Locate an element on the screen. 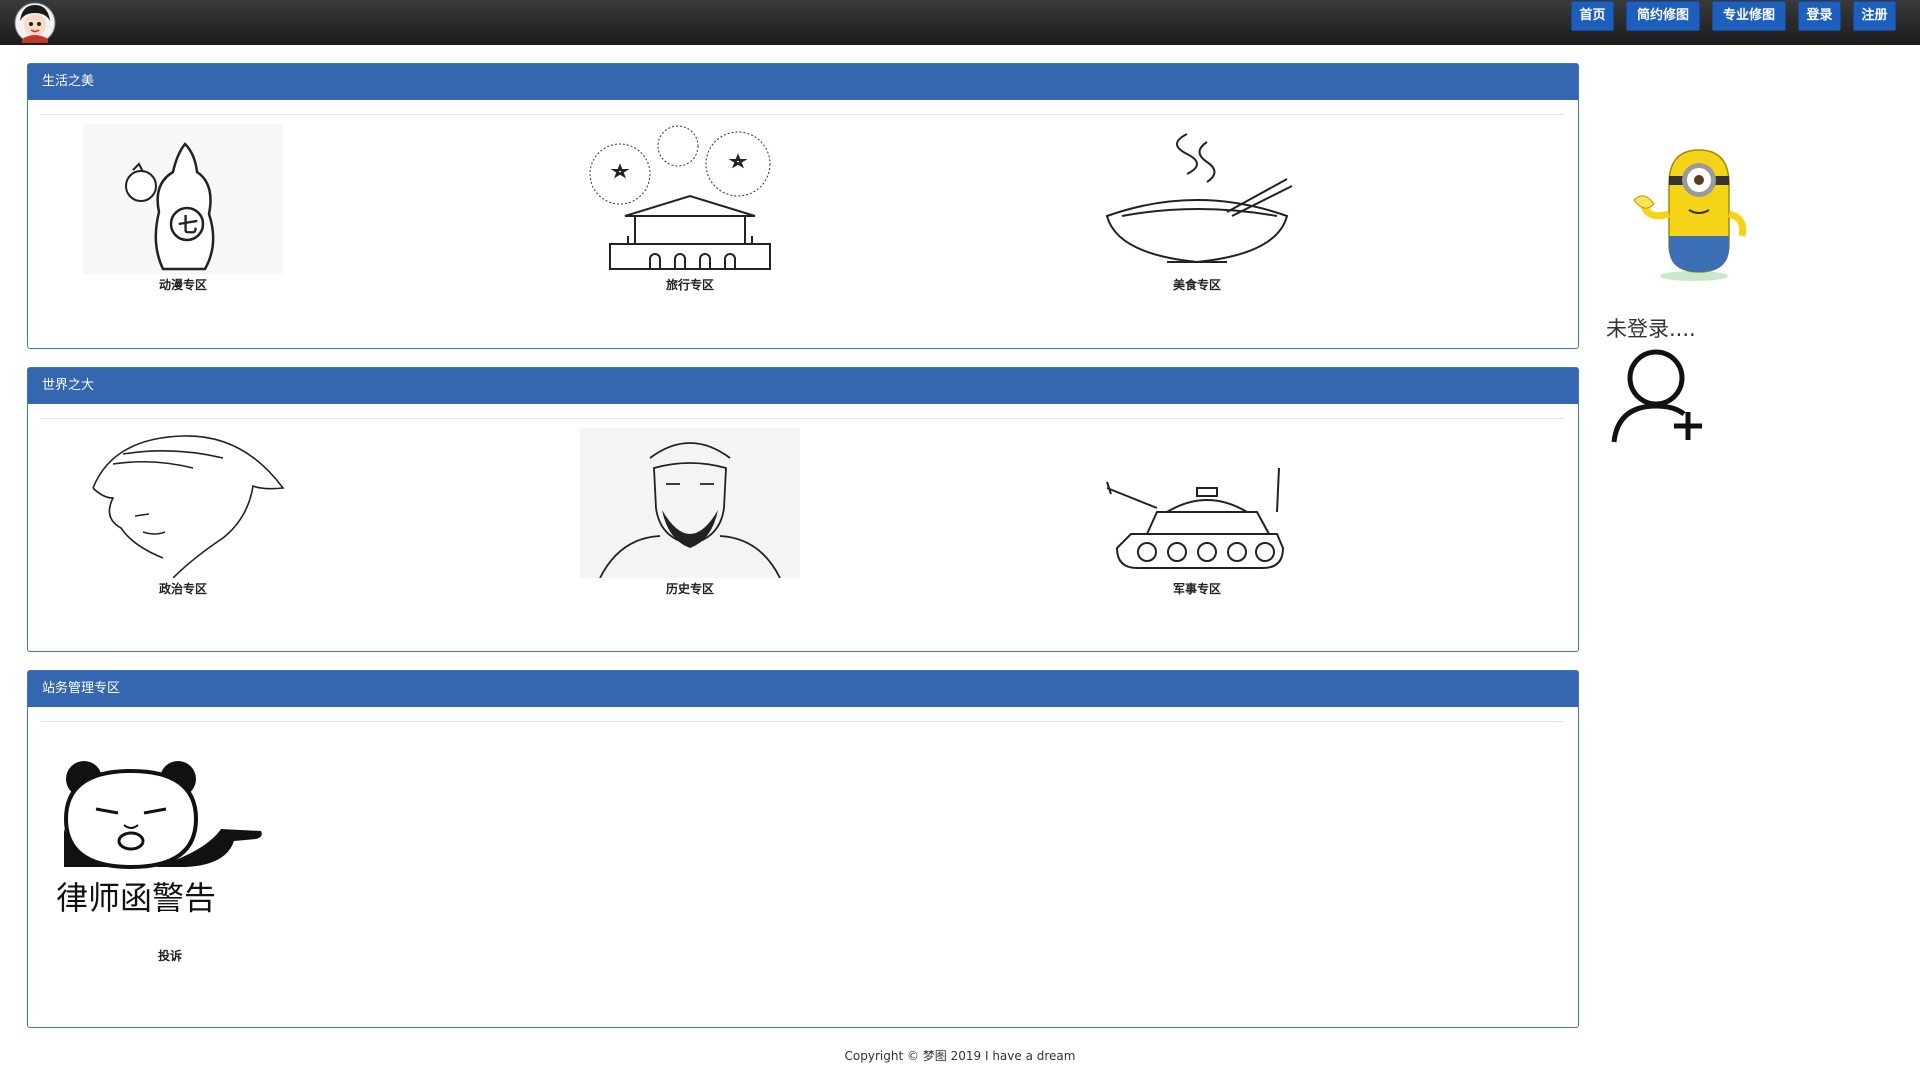 This screenshot has height=1080, width=1920. top-navbar: 首页 简约修图 专业修图 登录 注册 is located at coordinates (960, 22).